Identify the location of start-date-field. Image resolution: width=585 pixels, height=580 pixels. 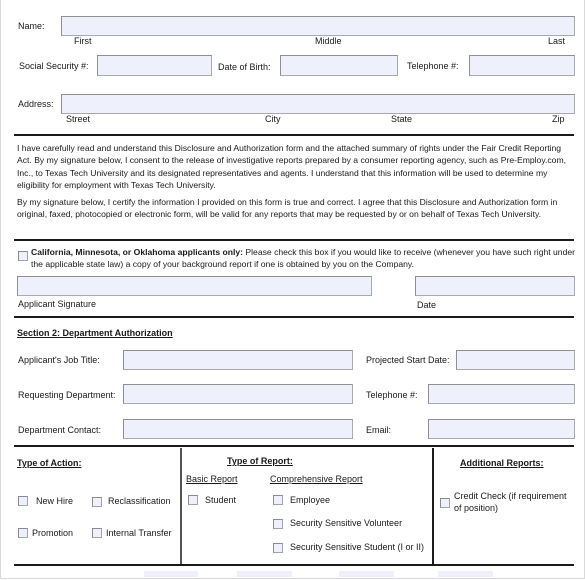
(515, 360).